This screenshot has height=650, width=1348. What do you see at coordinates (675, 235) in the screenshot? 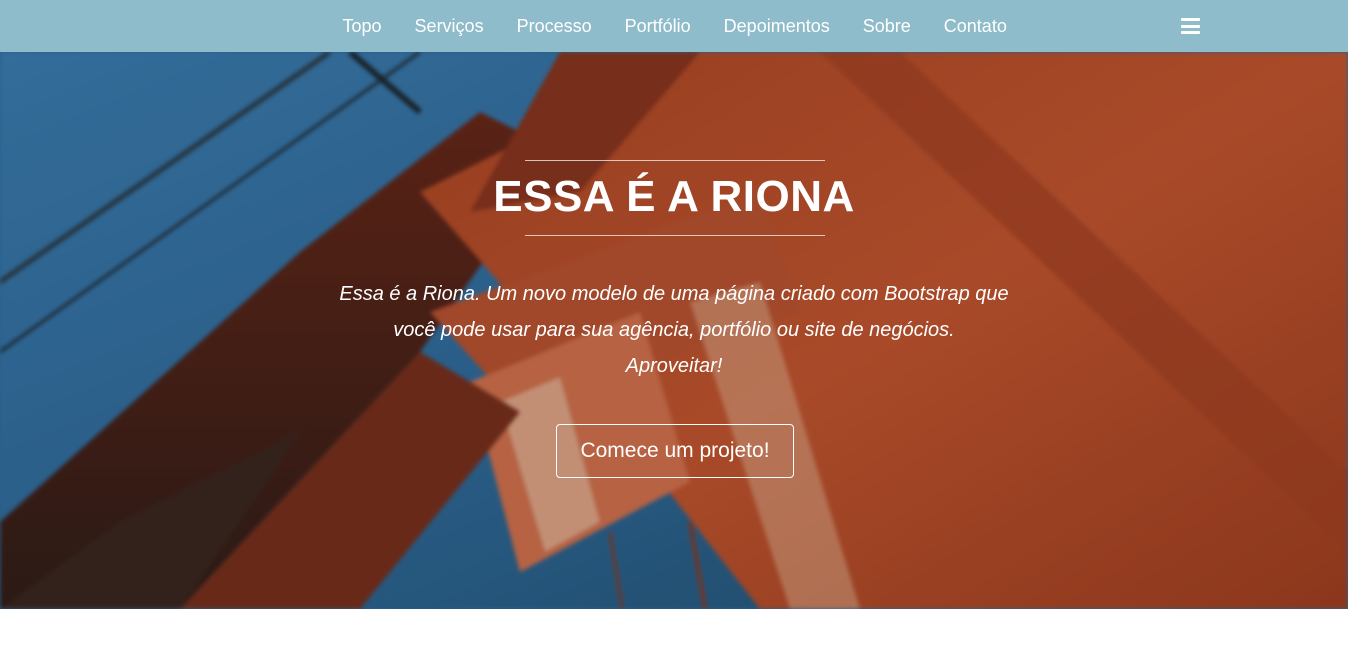
I see `title-rule-bottom` at bounding box center [675, 235].